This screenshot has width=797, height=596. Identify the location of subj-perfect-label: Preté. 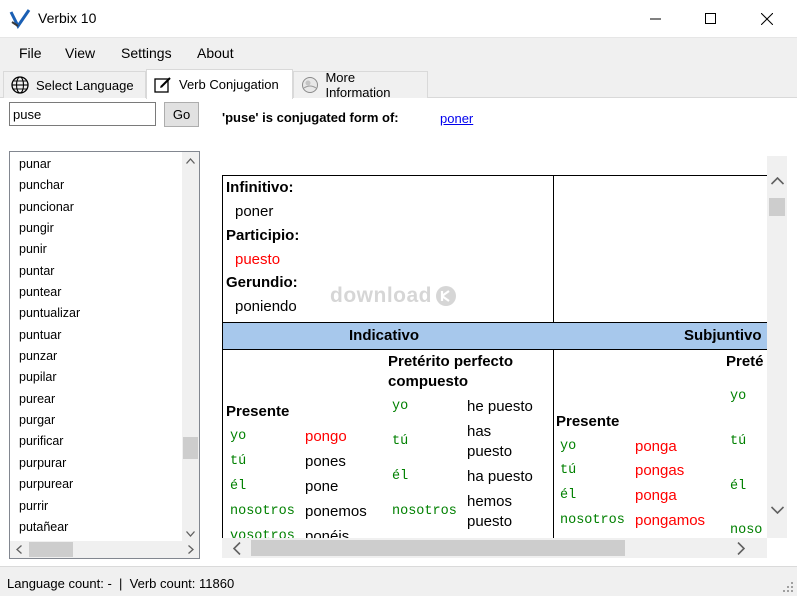
(745, 361).